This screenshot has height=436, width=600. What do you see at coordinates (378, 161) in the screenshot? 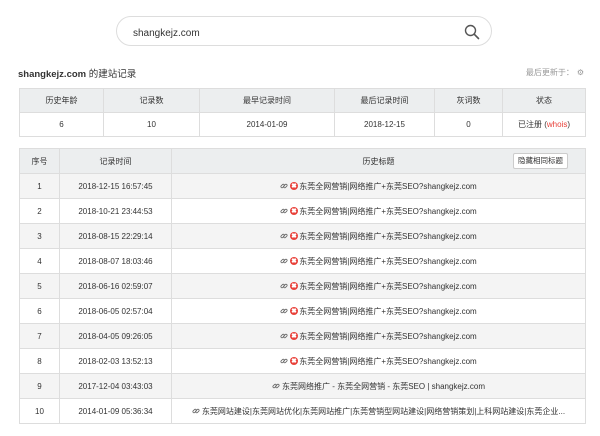
I see `history-header: 历史标题 隐藏相同标题` at bounding box center [378, 161].